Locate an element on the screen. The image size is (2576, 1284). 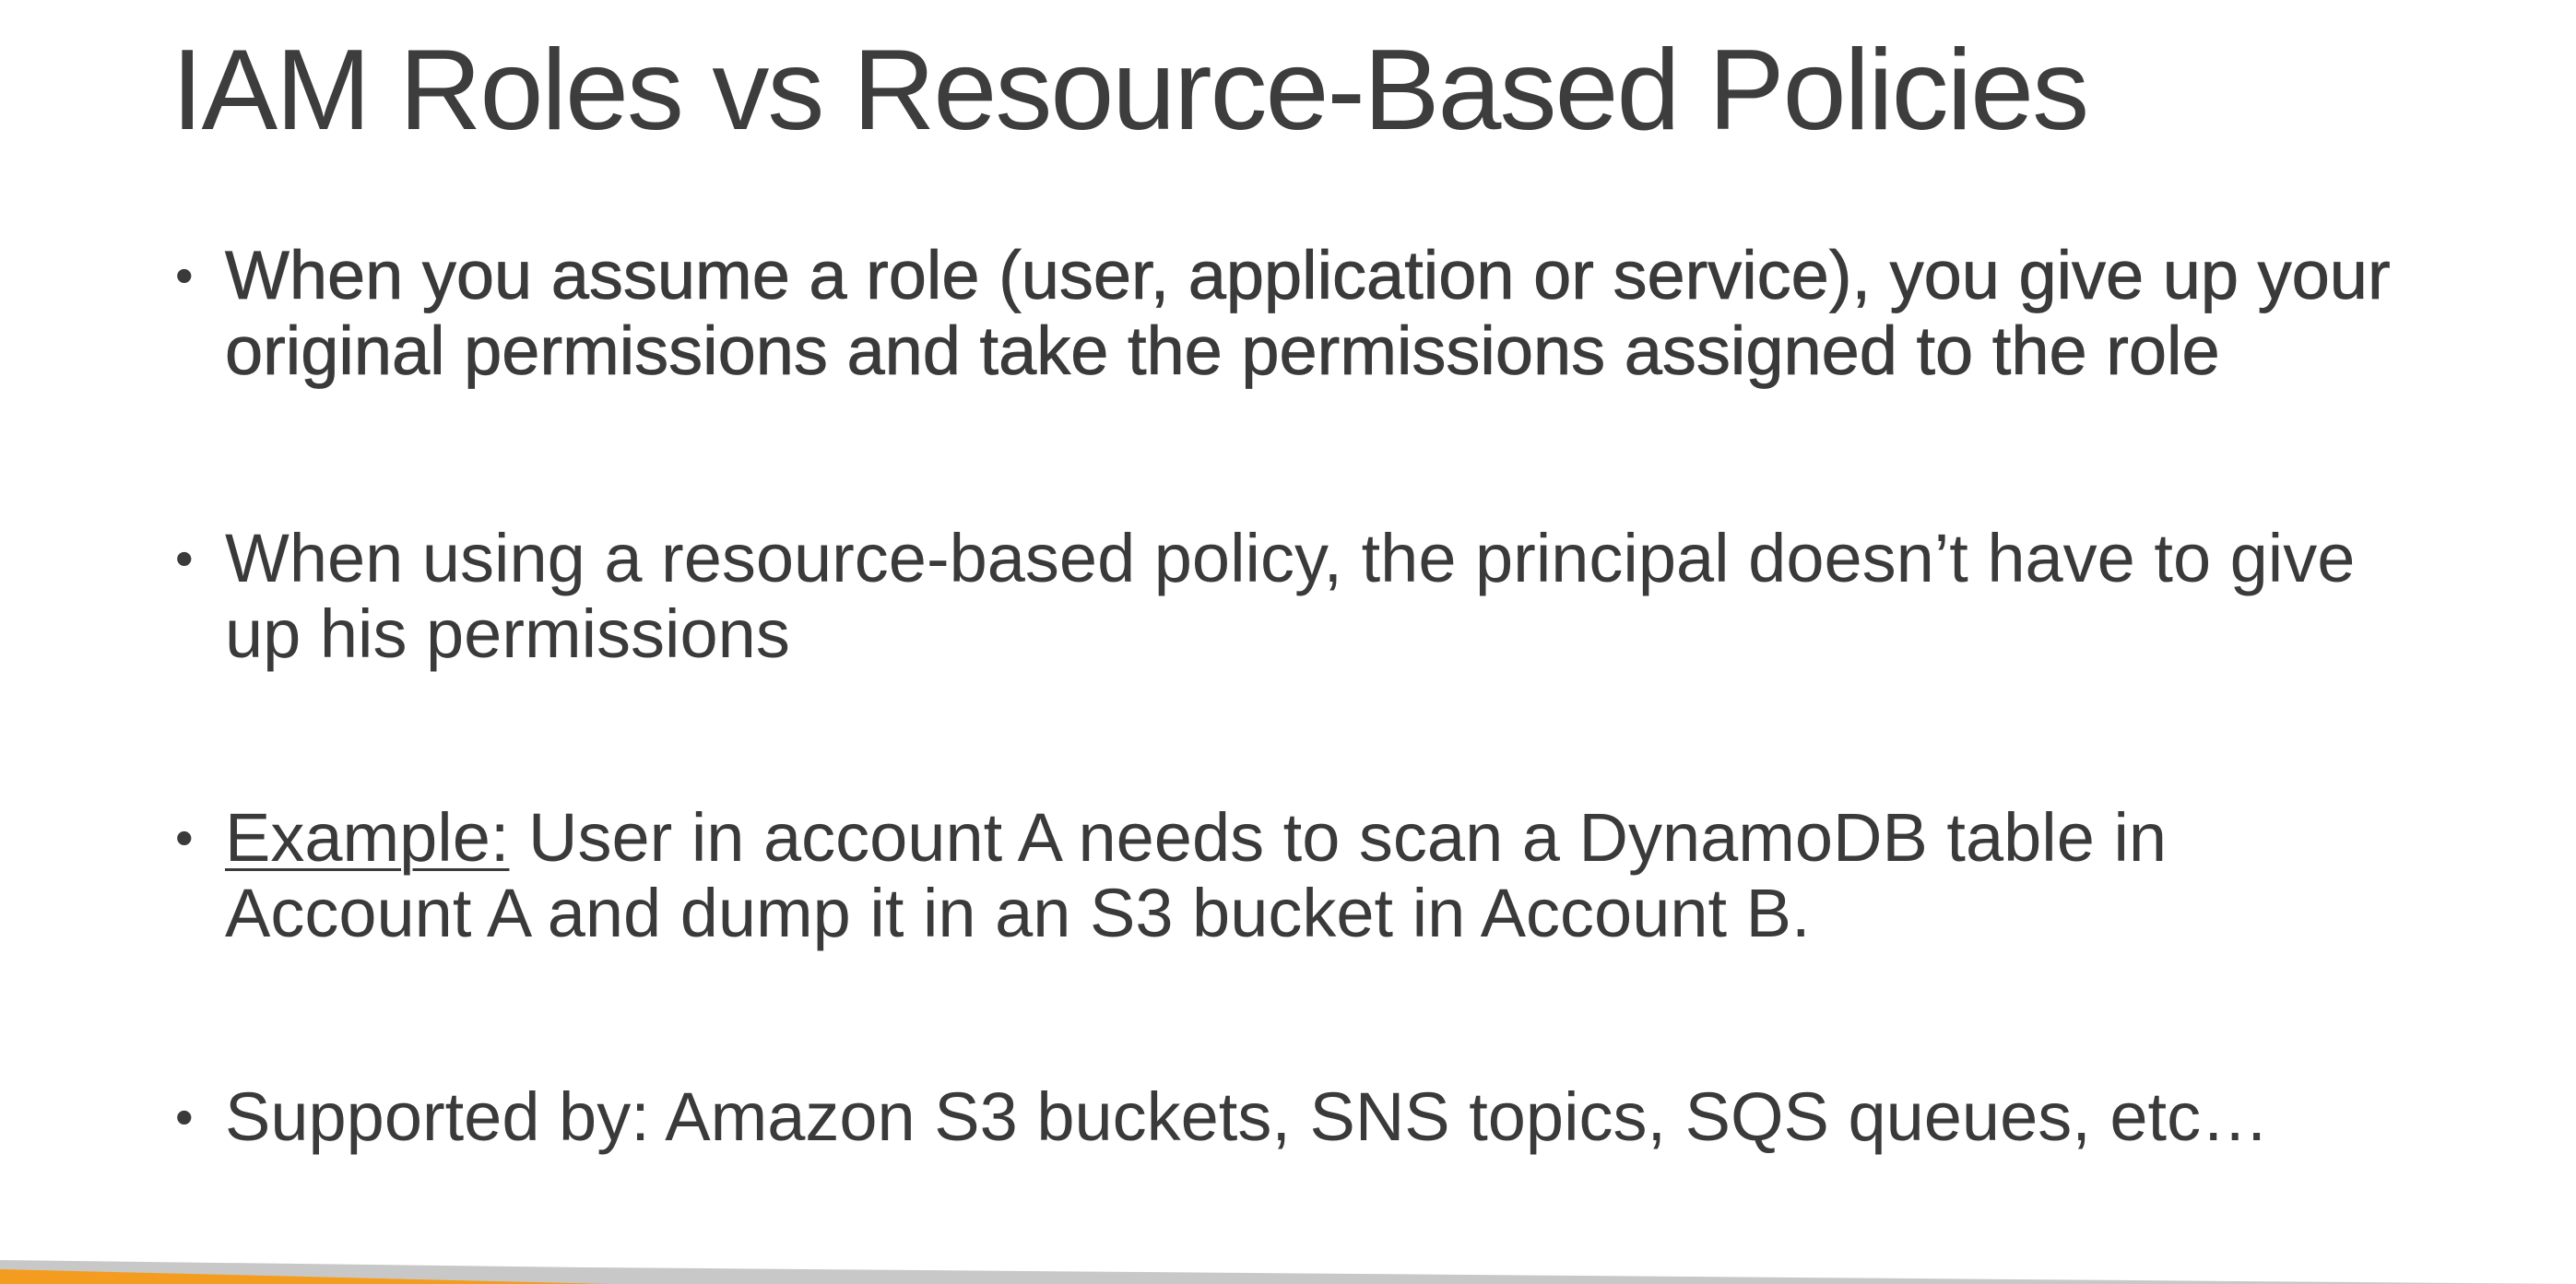
footer-accent-bar is located at coordinates (1288, 1272).